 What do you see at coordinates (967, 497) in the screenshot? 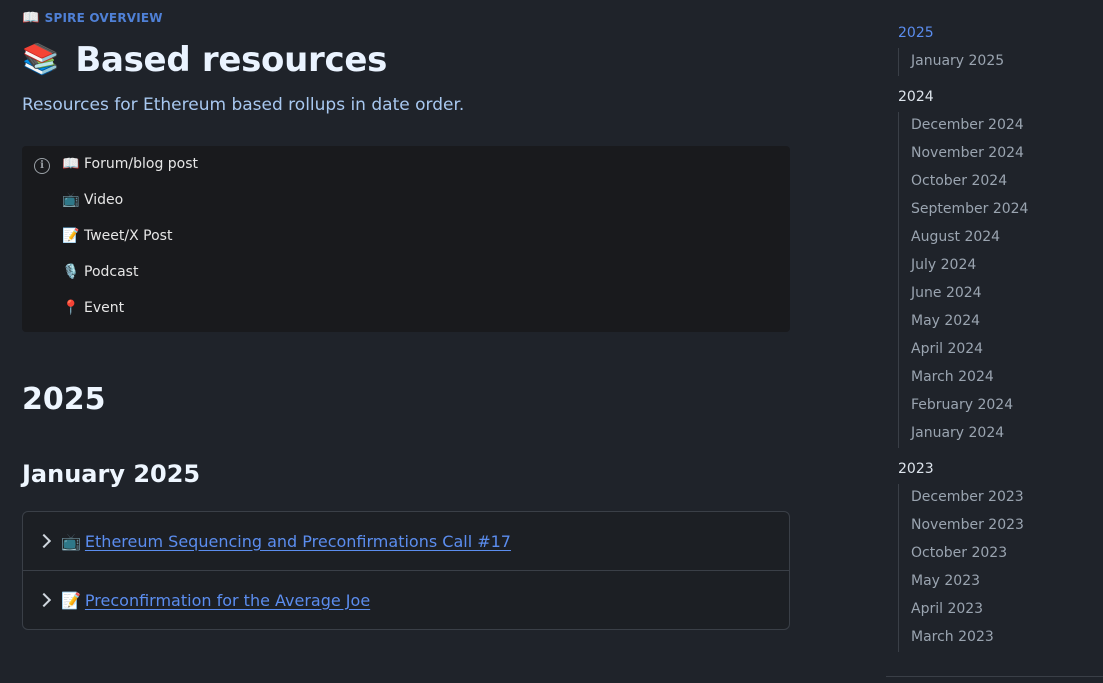
I see `toc-link: December 2023` at bounding box center [967, 497].